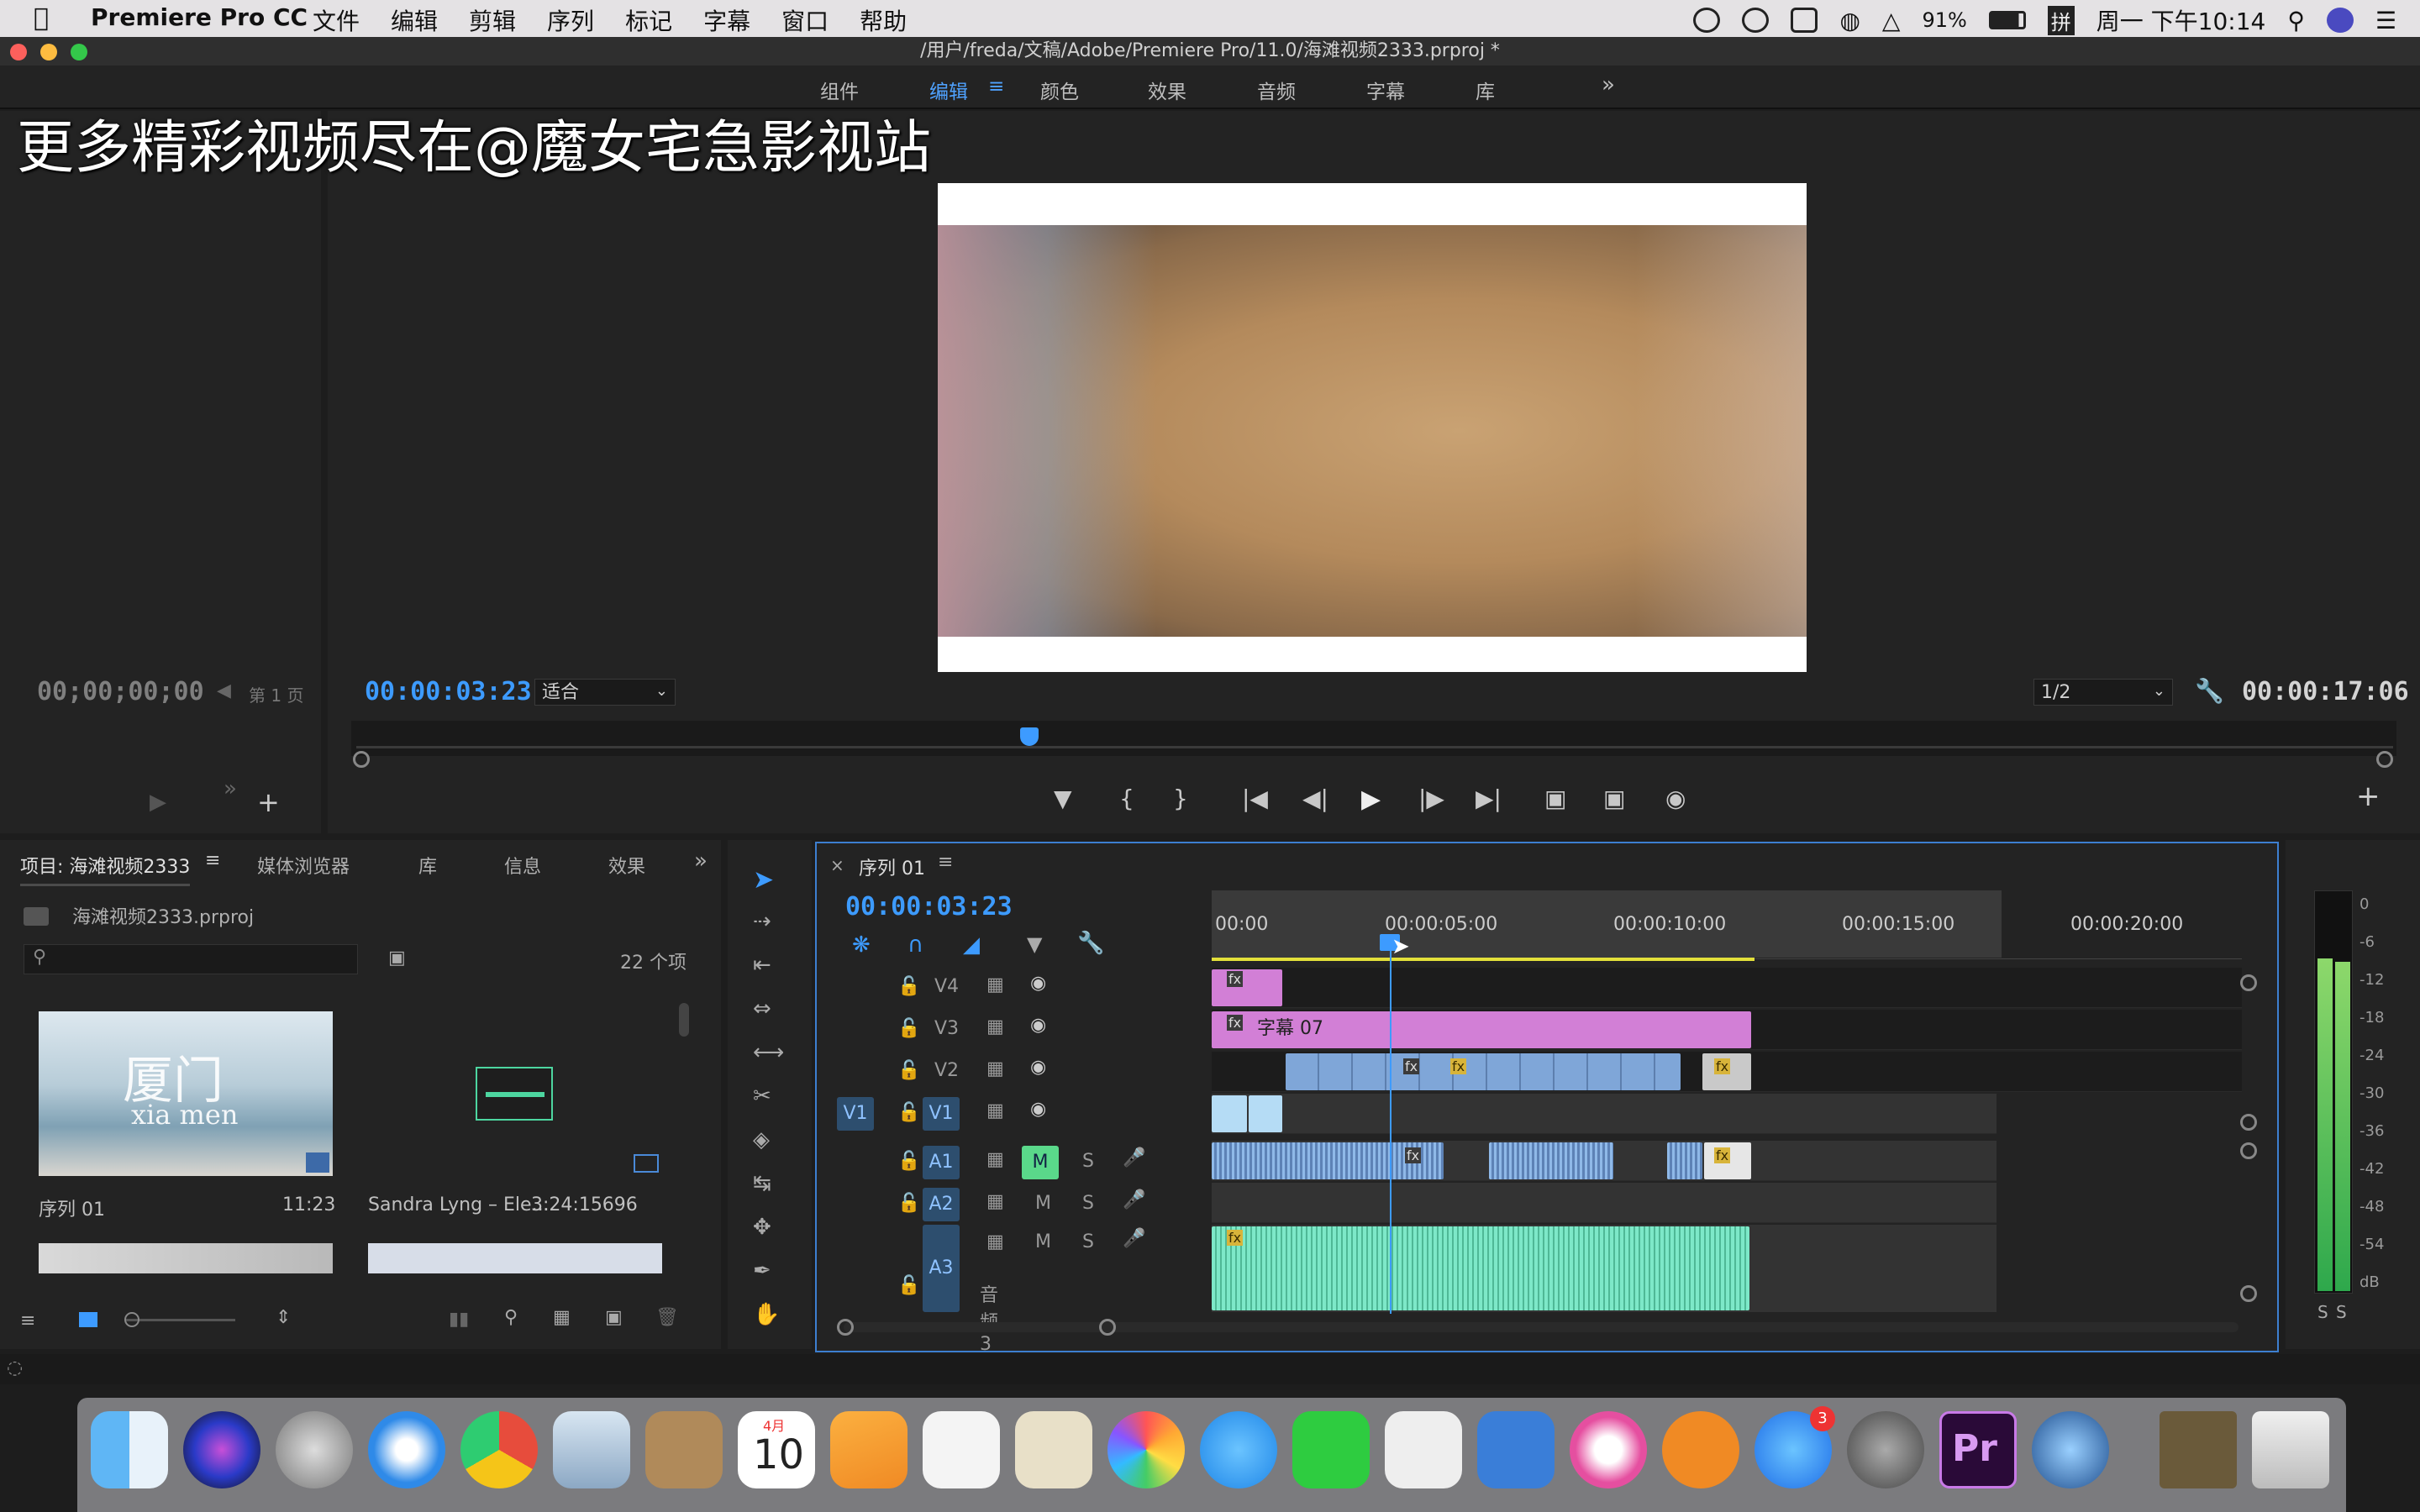  I want to click on vertical-zoom-handle, so click(2248, 1150).